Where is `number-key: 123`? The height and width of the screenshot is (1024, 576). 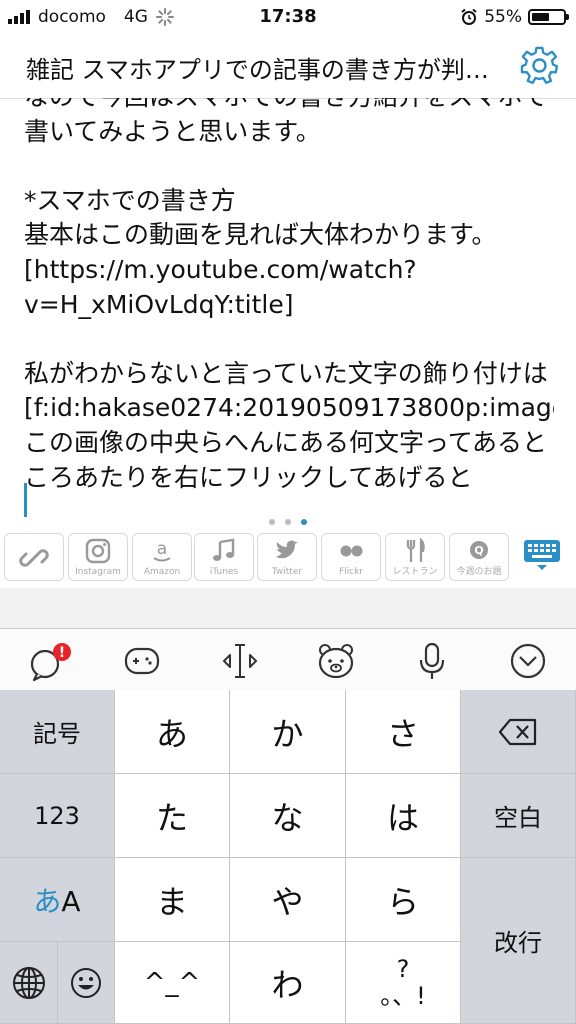
number-key: 123 is located at coordinates (57, 816).